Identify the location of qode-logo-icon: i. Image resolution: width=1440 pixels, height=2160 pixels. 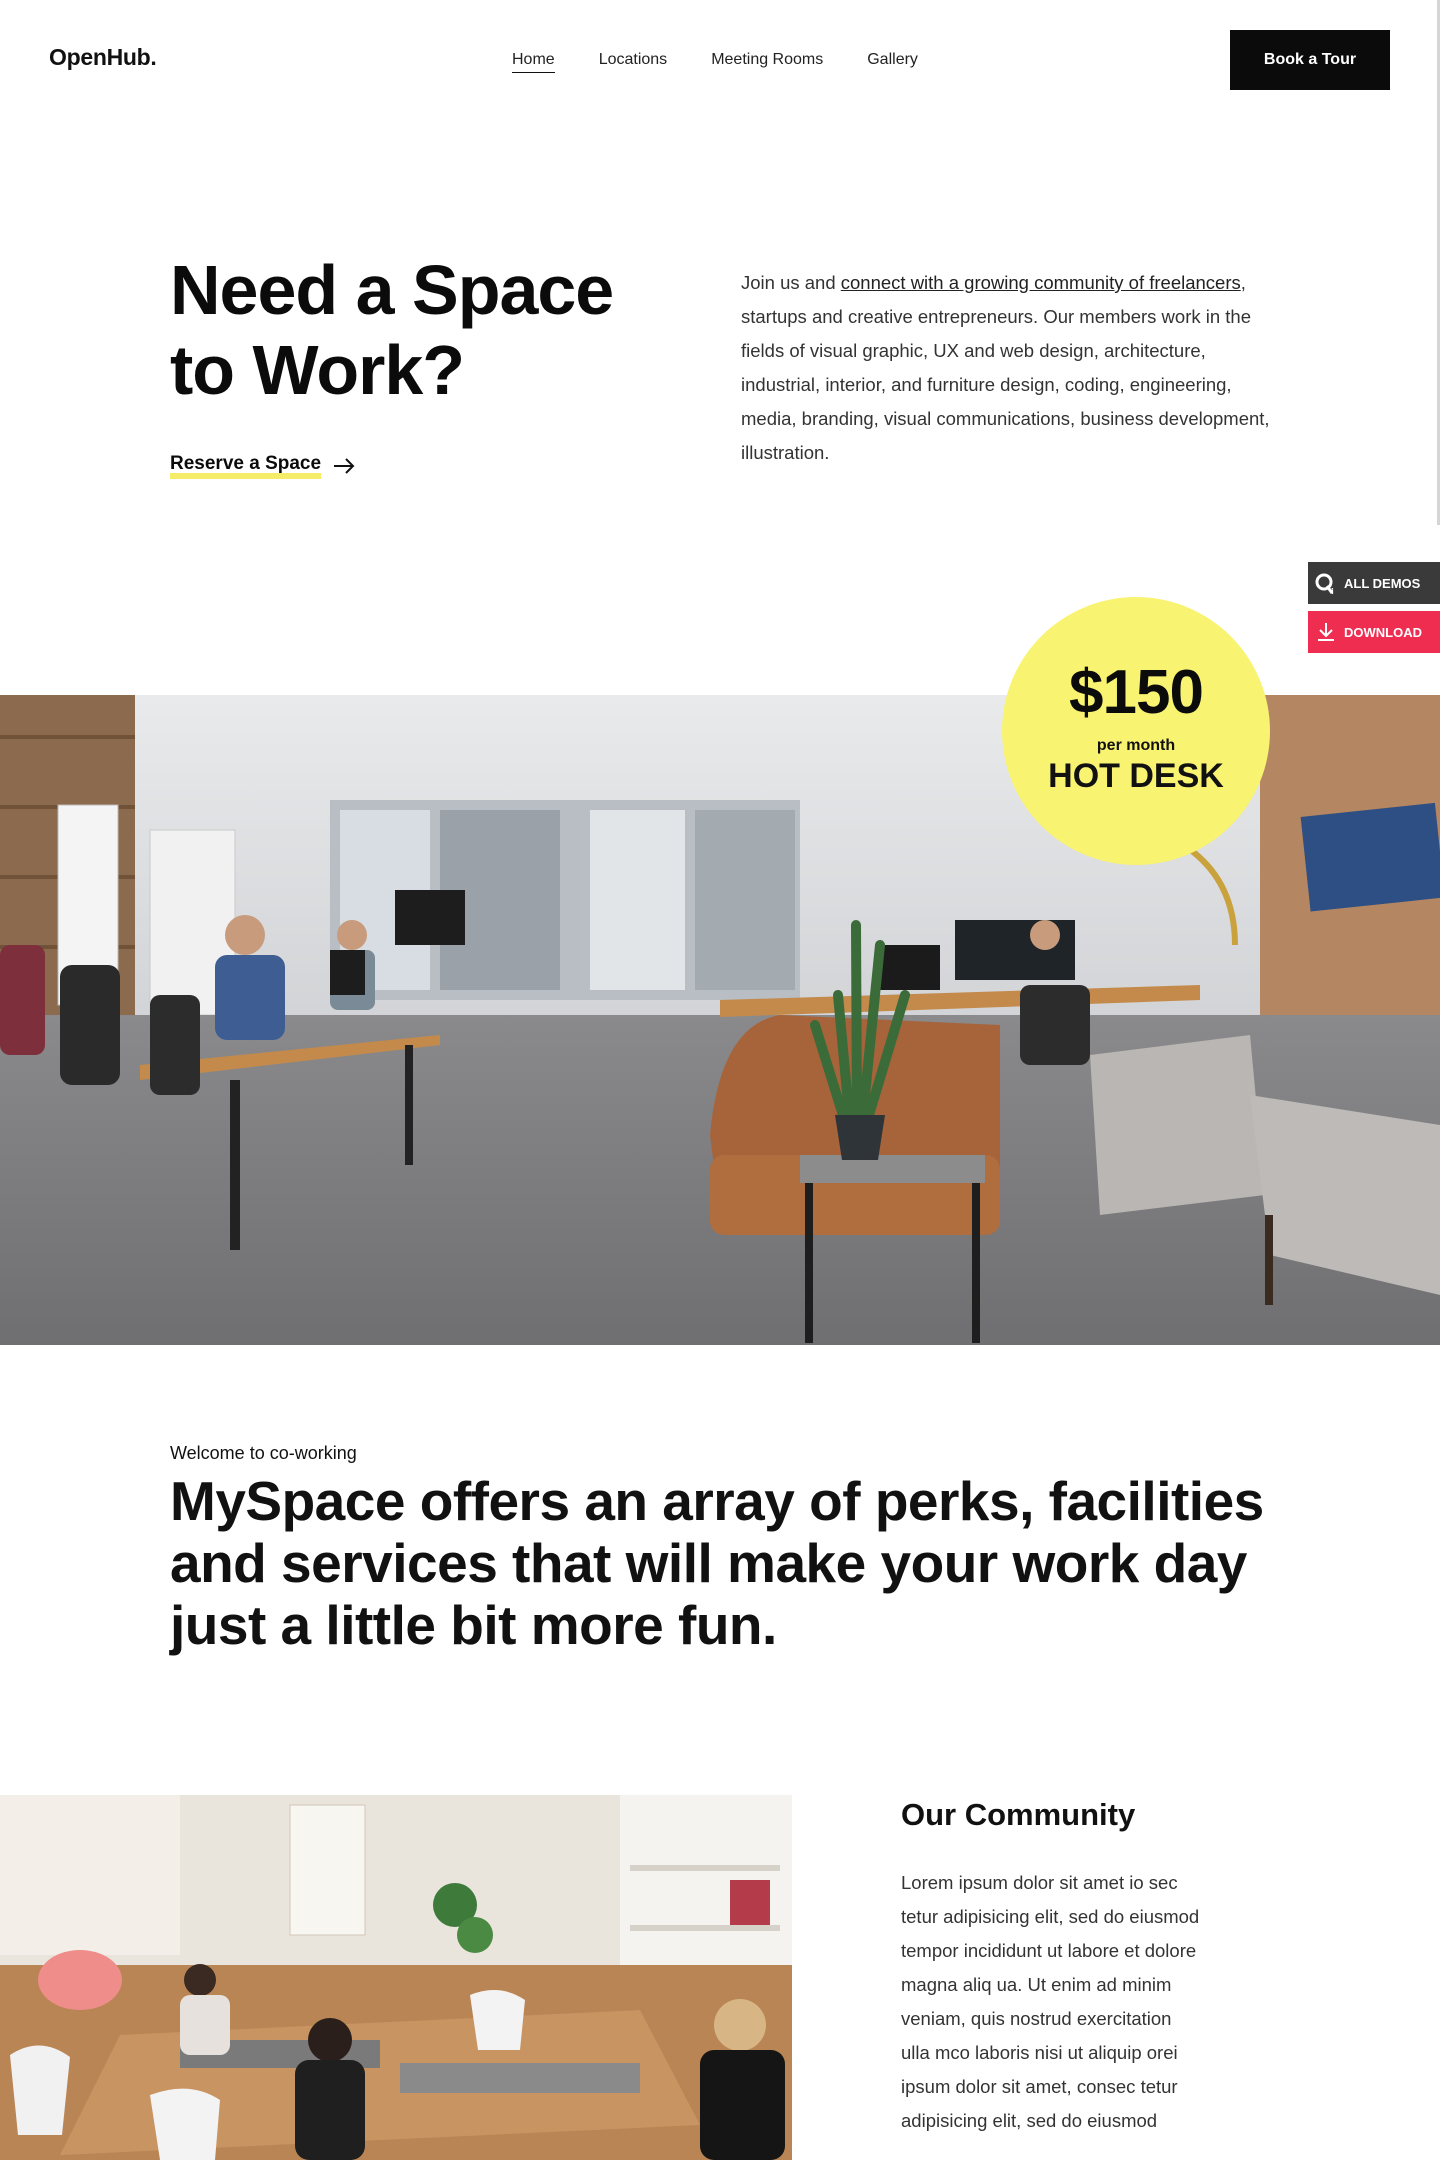
(1326, 583).